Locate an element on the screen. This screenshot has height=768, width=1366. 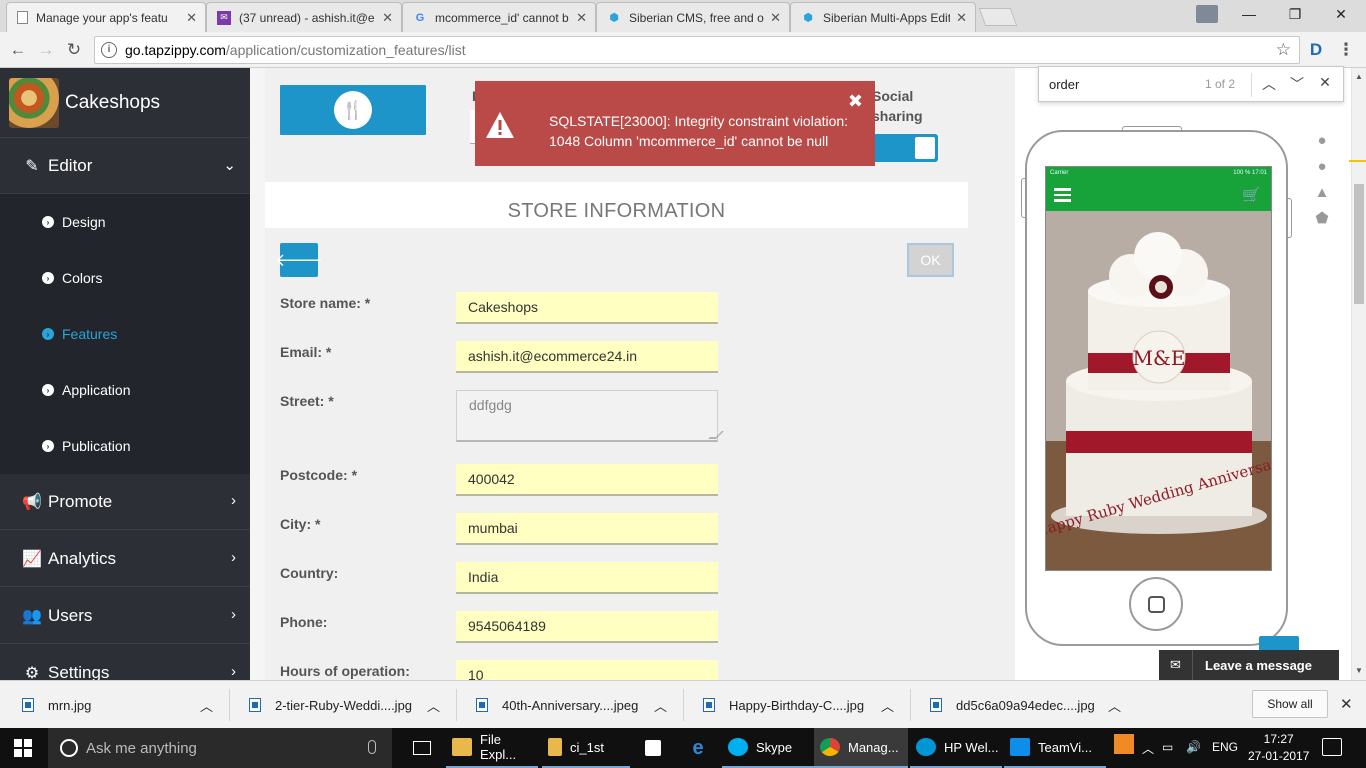
maximize-button: ❐ is located at coordinates (1295, 14).